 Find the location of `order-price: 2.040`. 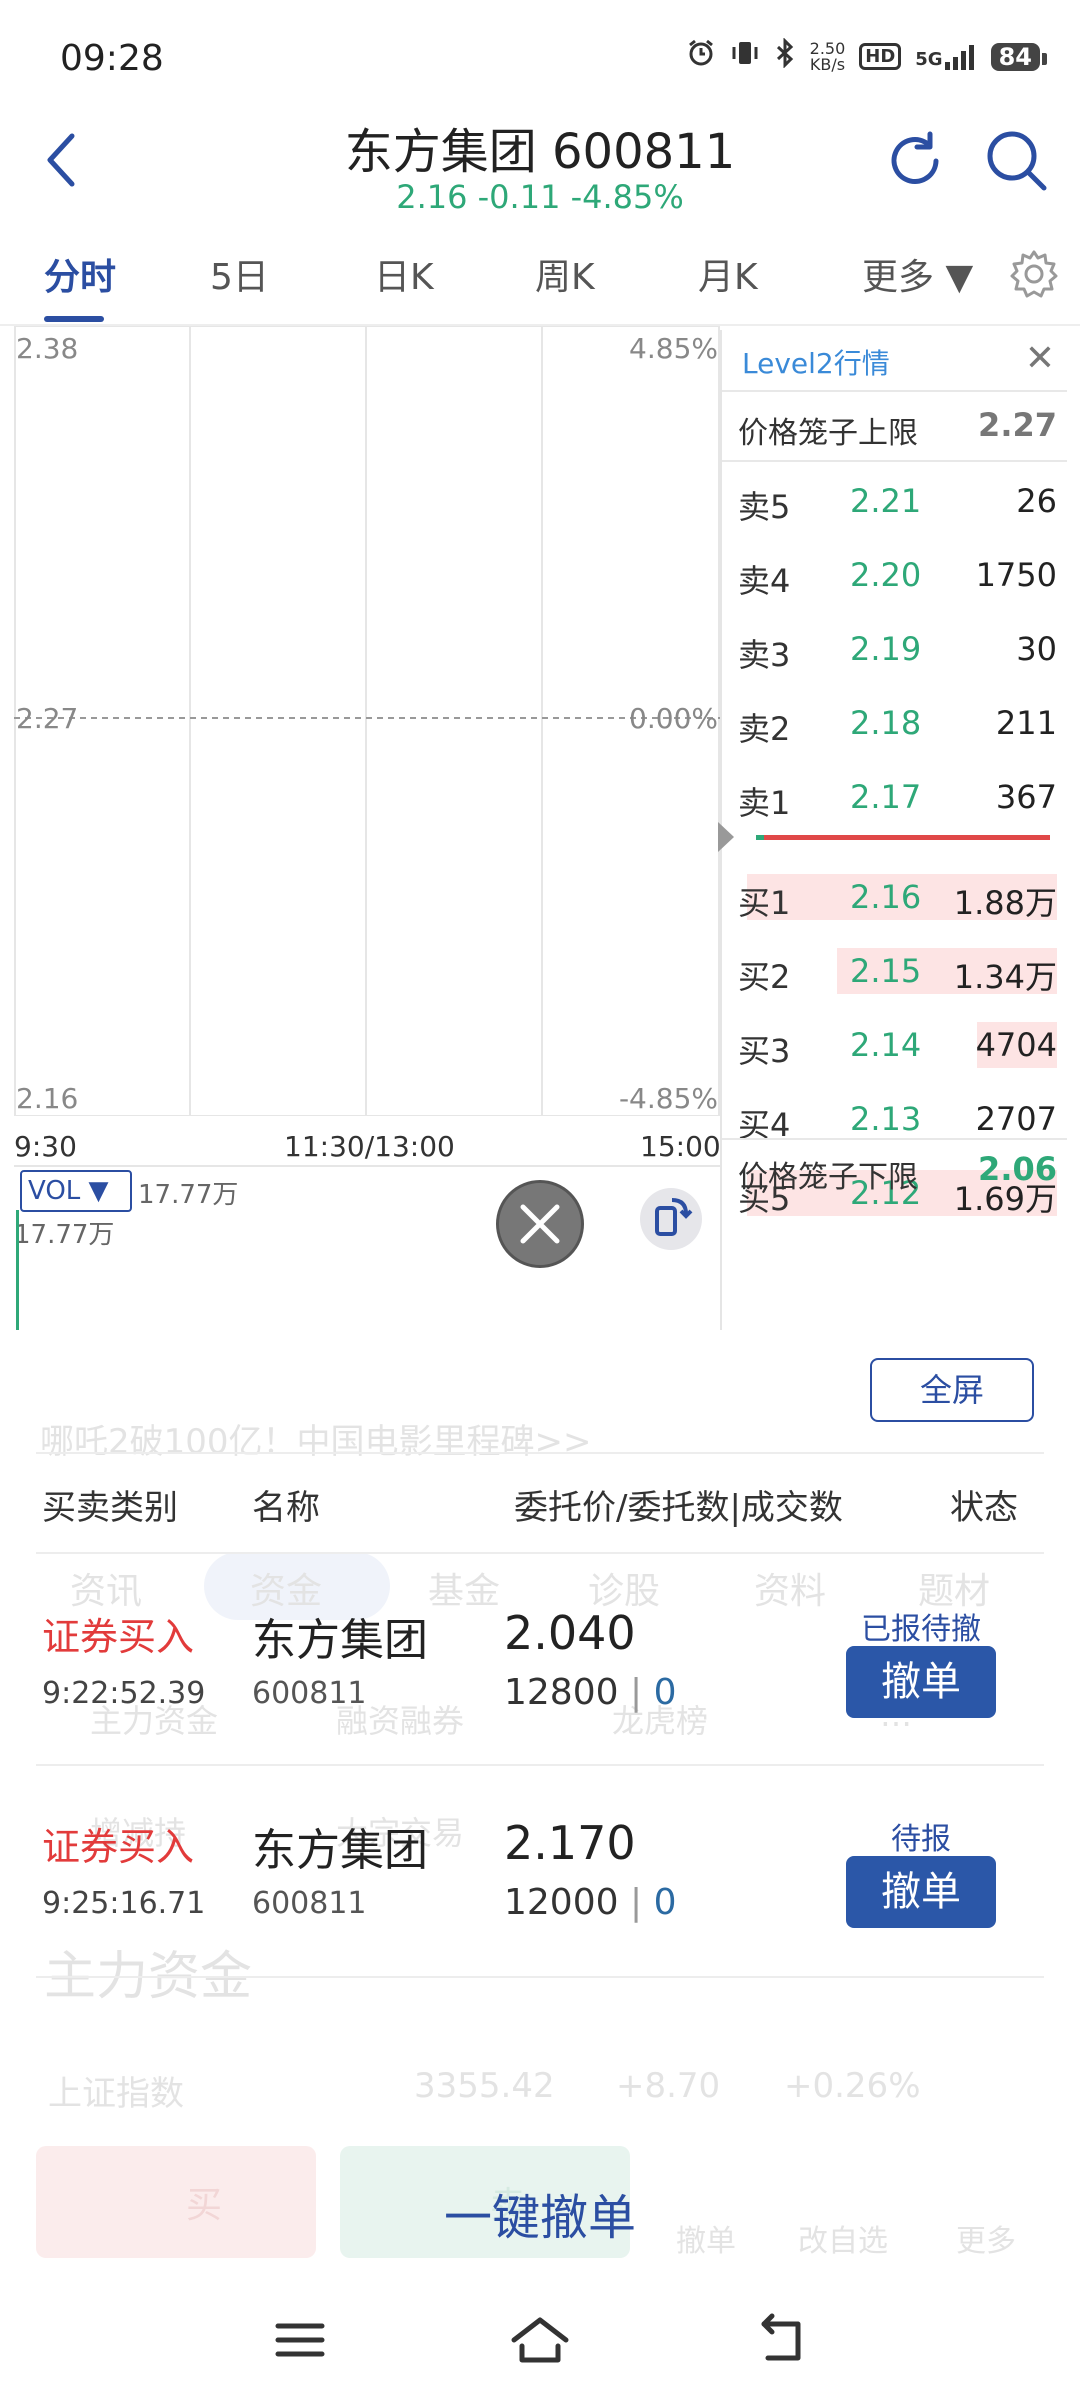

order-price: 2.040 is located at coordinates (570, 1633).